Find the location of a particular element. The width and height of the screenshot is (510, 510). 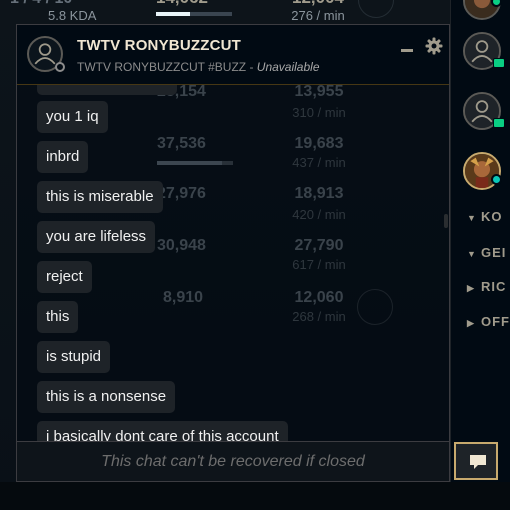

kda-value: 1 / 4 / 10 is located at coordinates (65, 4).